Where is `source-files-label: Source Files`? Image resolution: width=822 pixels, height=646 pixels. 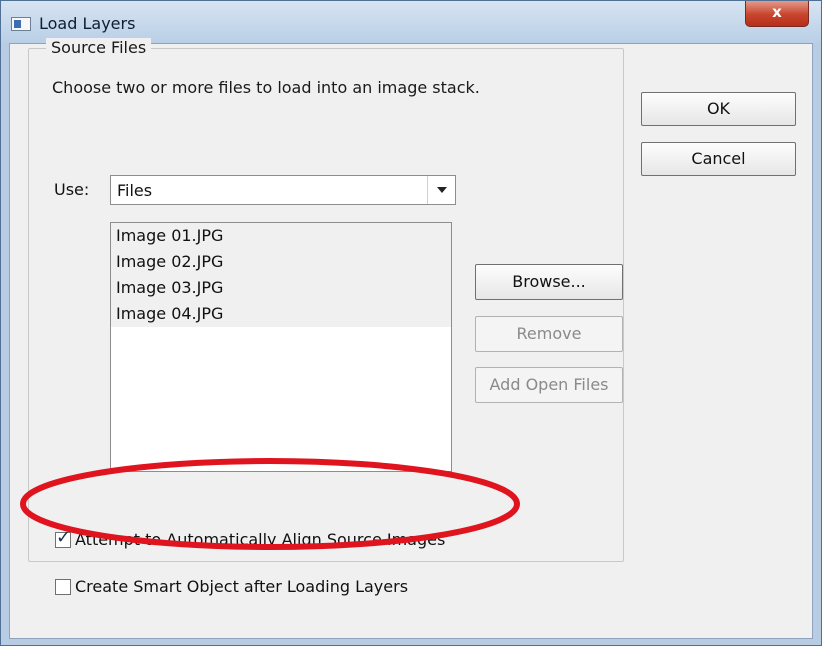 source-files-label: Source Files is located at coordinates (99, 47).